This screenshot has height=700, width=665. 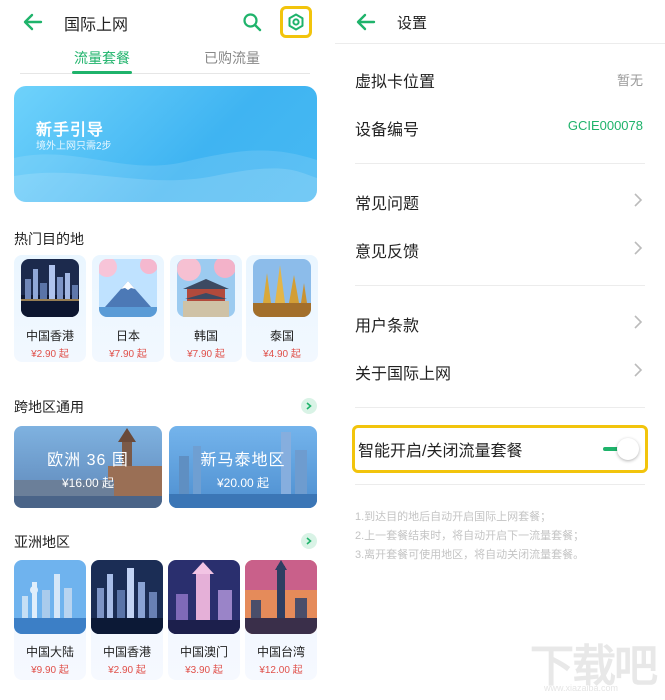 I want to click on asia-name: 中国大陆, so click(x=49, y=652).